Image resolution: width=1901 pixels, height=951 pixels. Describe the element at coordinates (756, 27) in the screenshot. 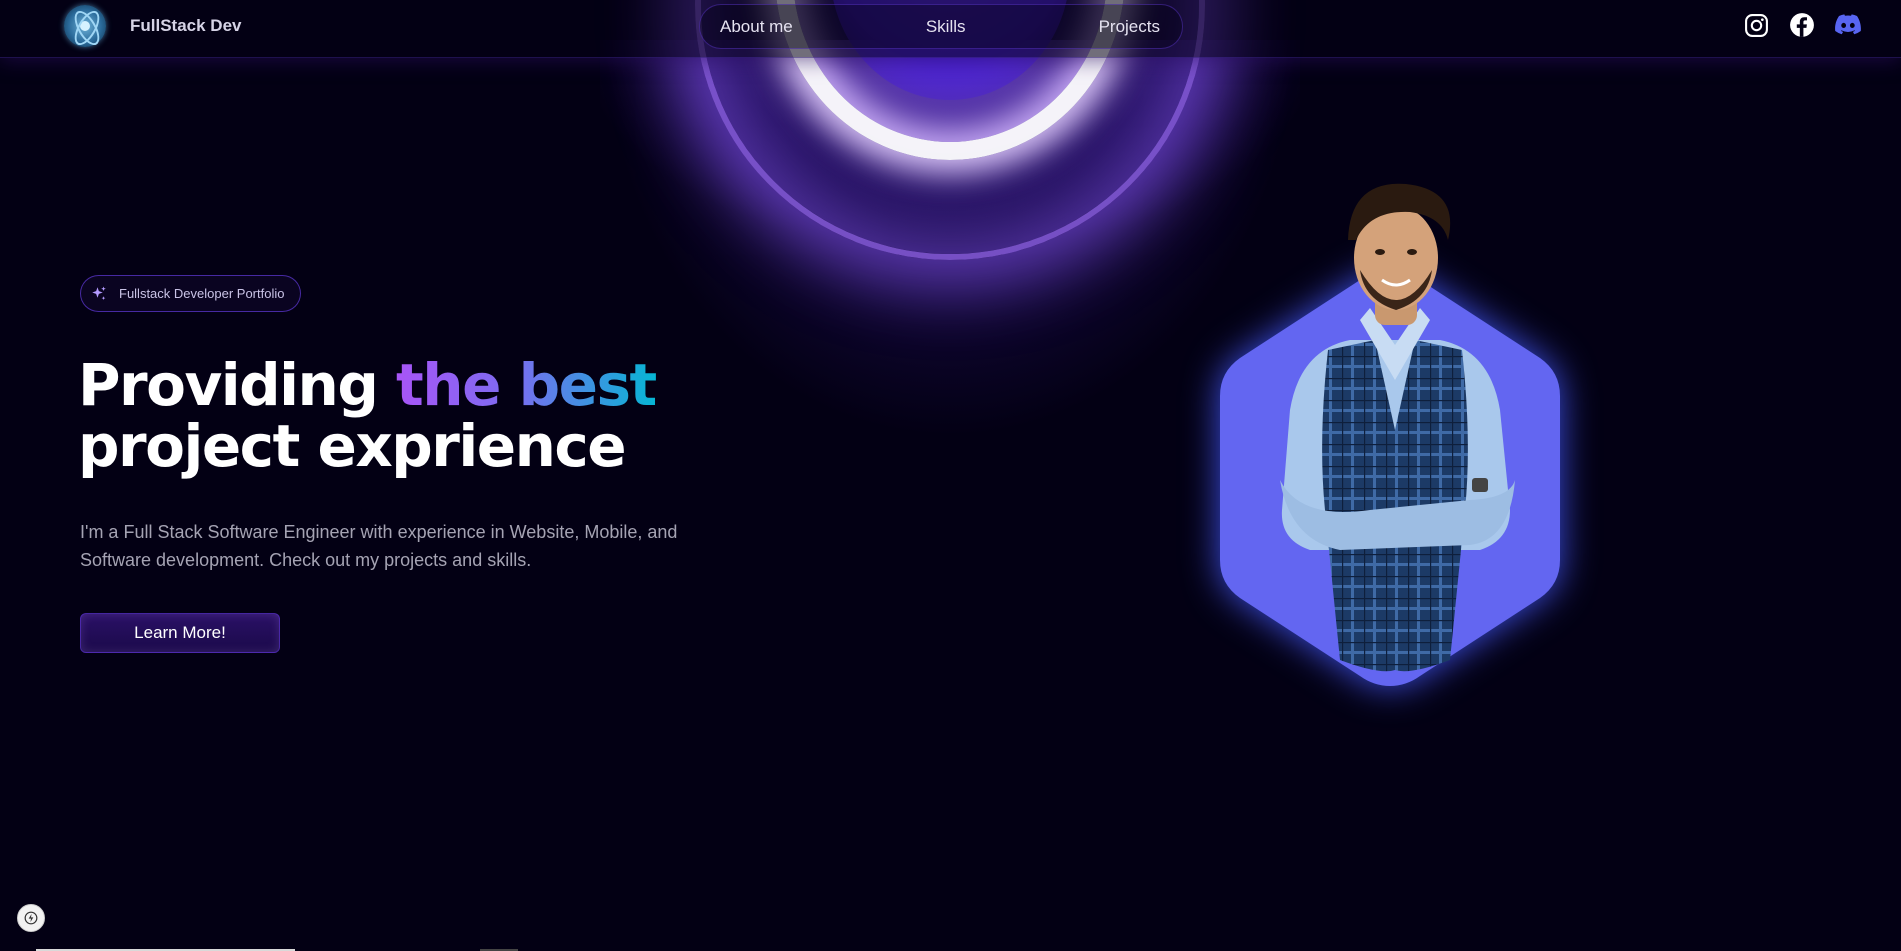

I see `nav-link-about: About me` at that location.